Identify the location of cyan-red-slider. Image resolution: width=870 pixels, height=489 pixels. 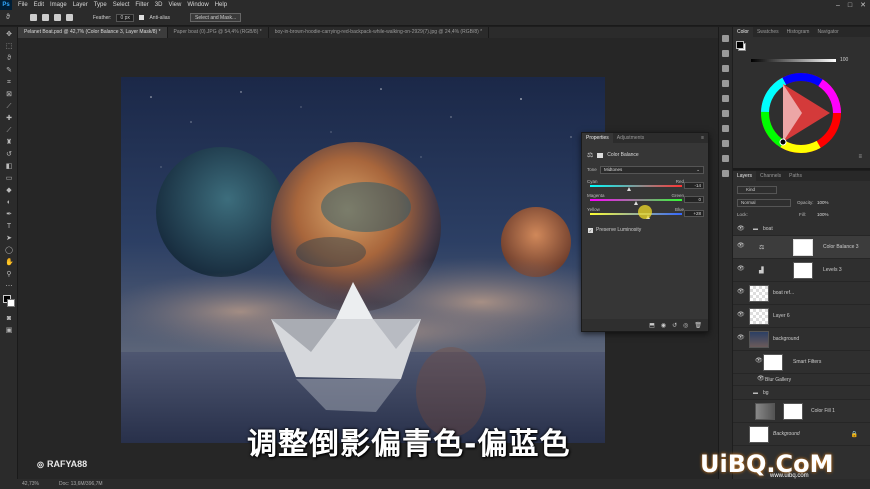
(636, 186).